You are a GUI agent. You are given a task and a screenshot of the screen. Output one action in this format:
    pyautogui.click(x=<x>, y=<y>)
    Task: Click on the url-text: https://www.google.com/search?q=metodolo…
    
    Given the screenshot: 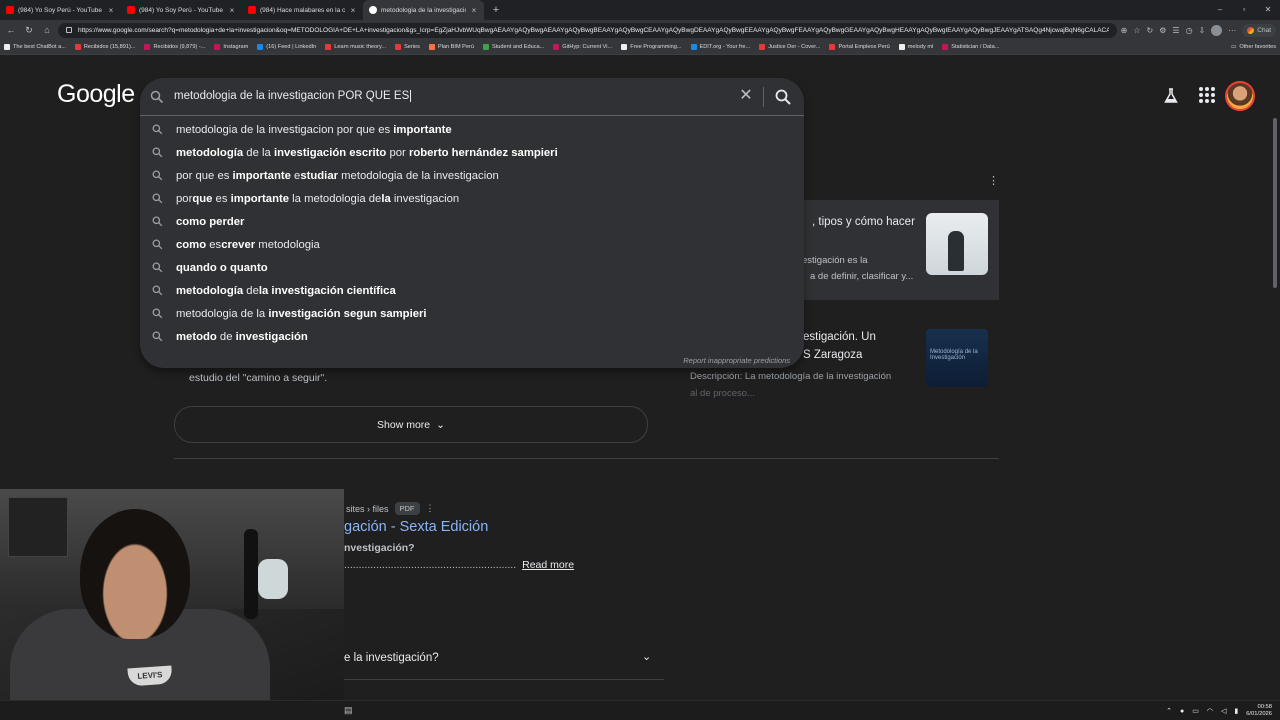 What is the action you would take?
    pyautogui.click(x=593, y=30)
    